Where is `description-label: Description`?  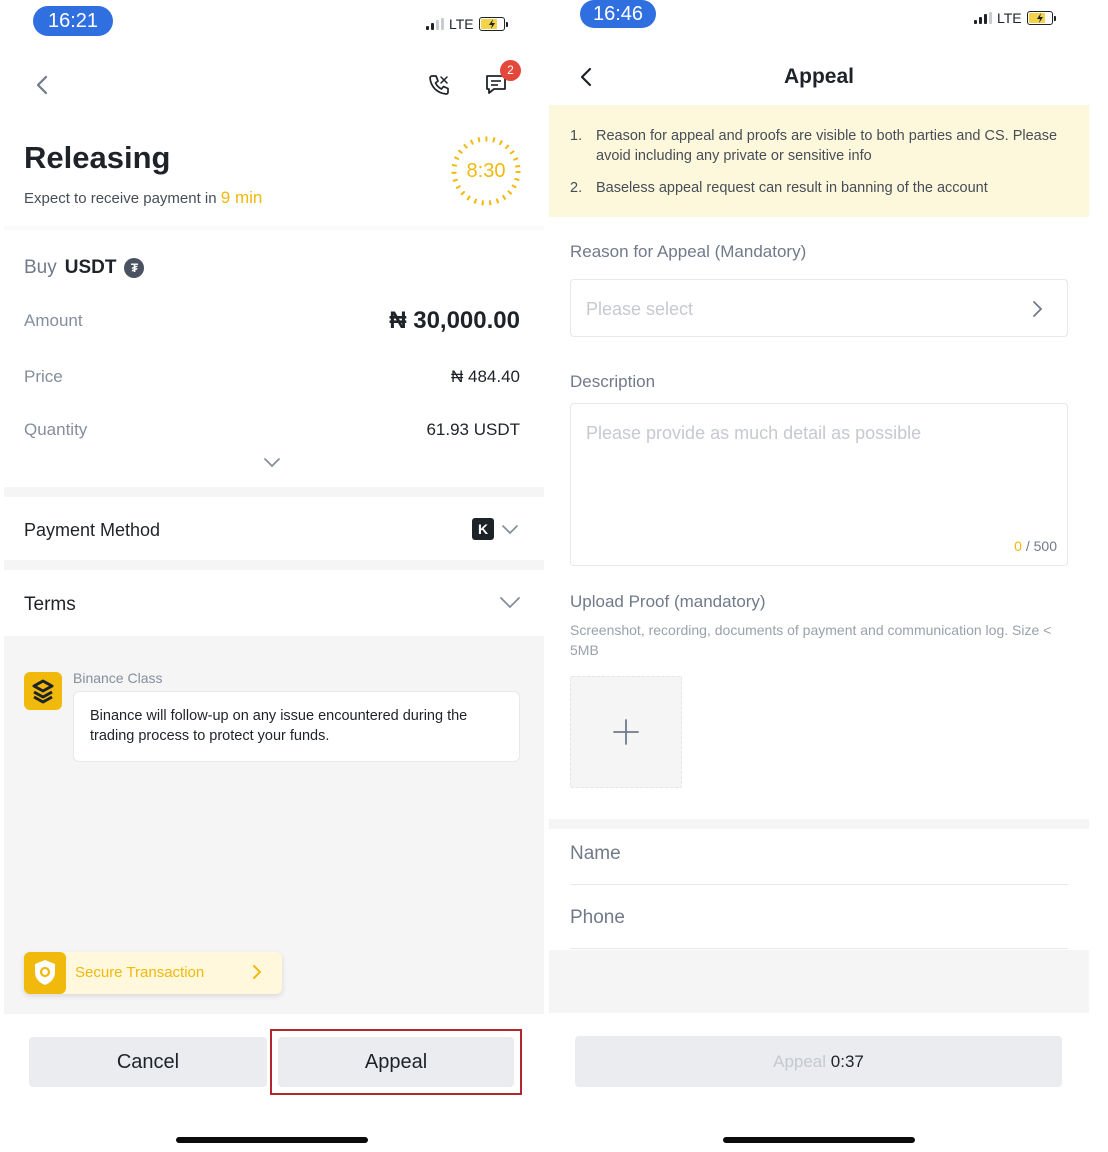 description-label: Description is located at coordinates (613, 381).